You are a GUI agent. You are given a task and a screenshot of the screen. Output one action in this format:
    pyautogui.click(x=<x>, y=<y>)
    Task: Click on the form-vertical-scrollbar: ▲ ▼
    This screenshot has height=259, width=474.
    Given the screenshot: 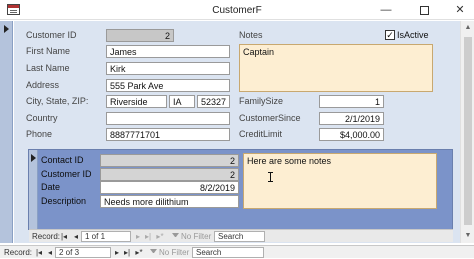 What is the action you would take?
    pyautogui.click(x=467, y=132)
    